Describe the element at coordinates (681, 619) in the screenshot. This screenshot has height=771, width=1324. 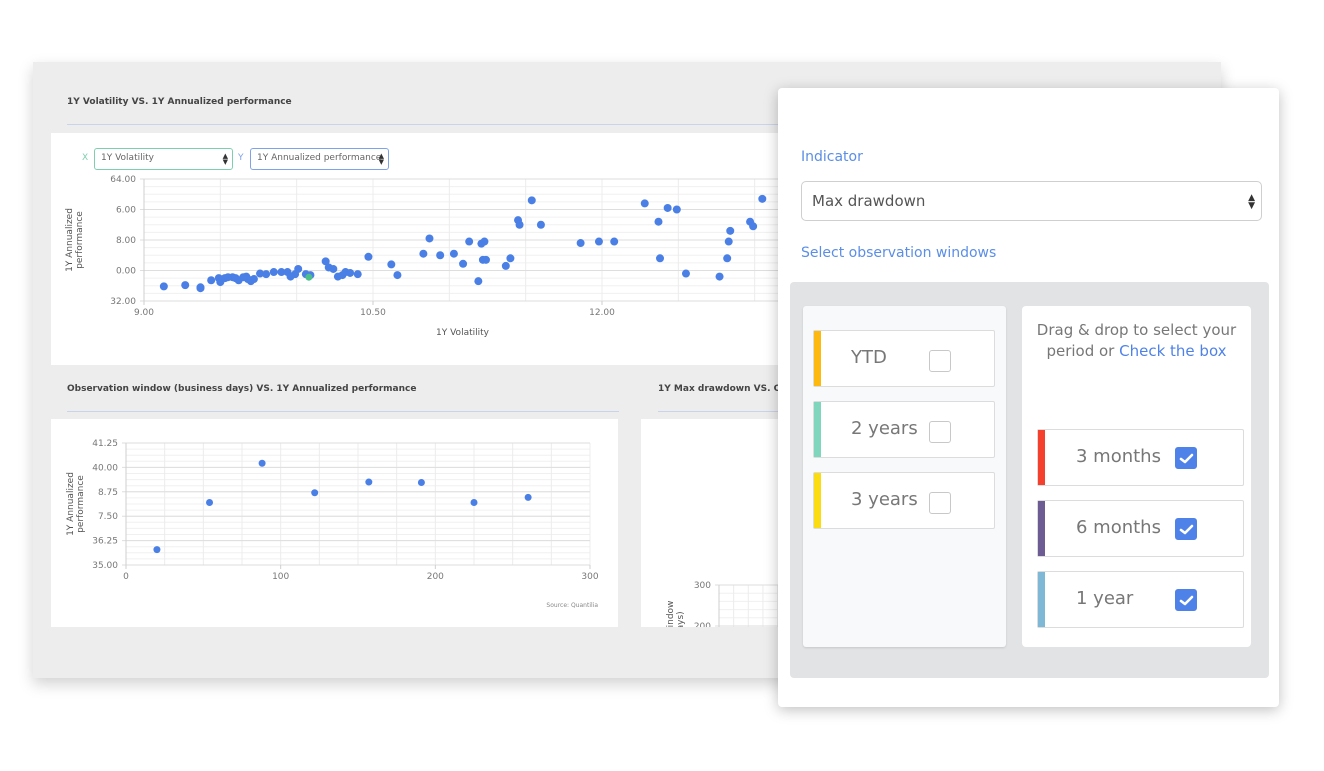
I see `y-axis-title: (business days)` at that location.